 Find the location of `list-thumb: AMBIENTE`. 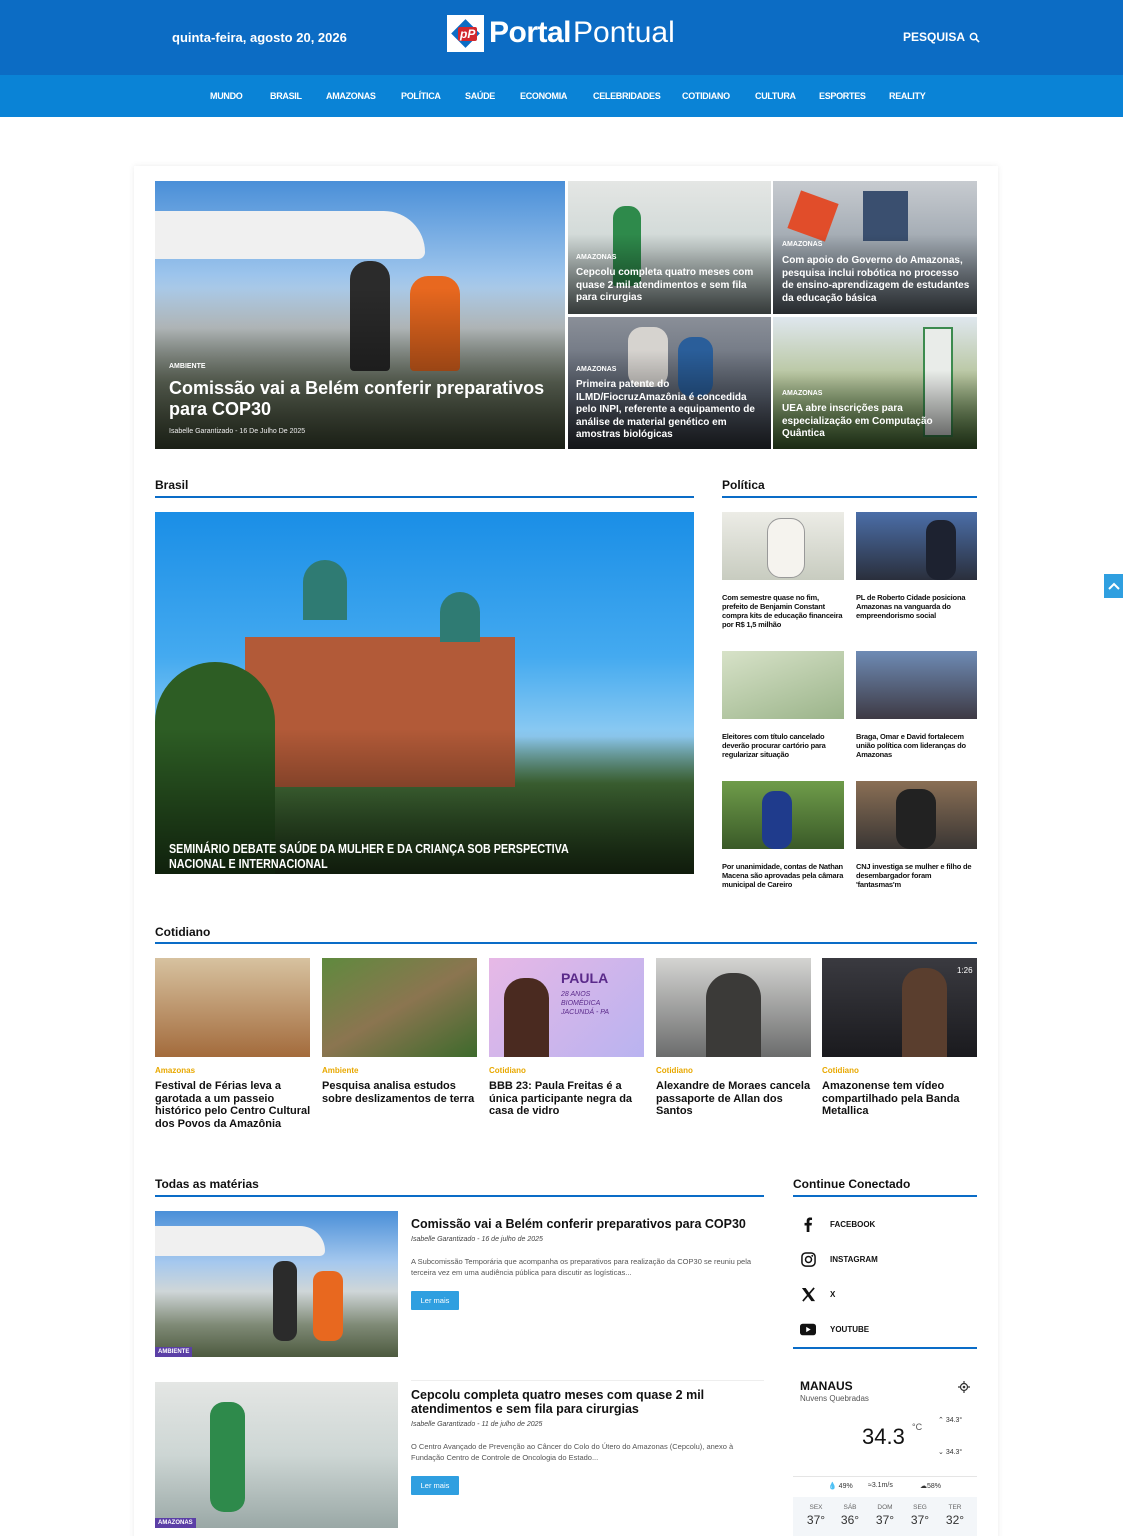

list-thumb: AMBIENTE is located at coordinates (276, 1284).